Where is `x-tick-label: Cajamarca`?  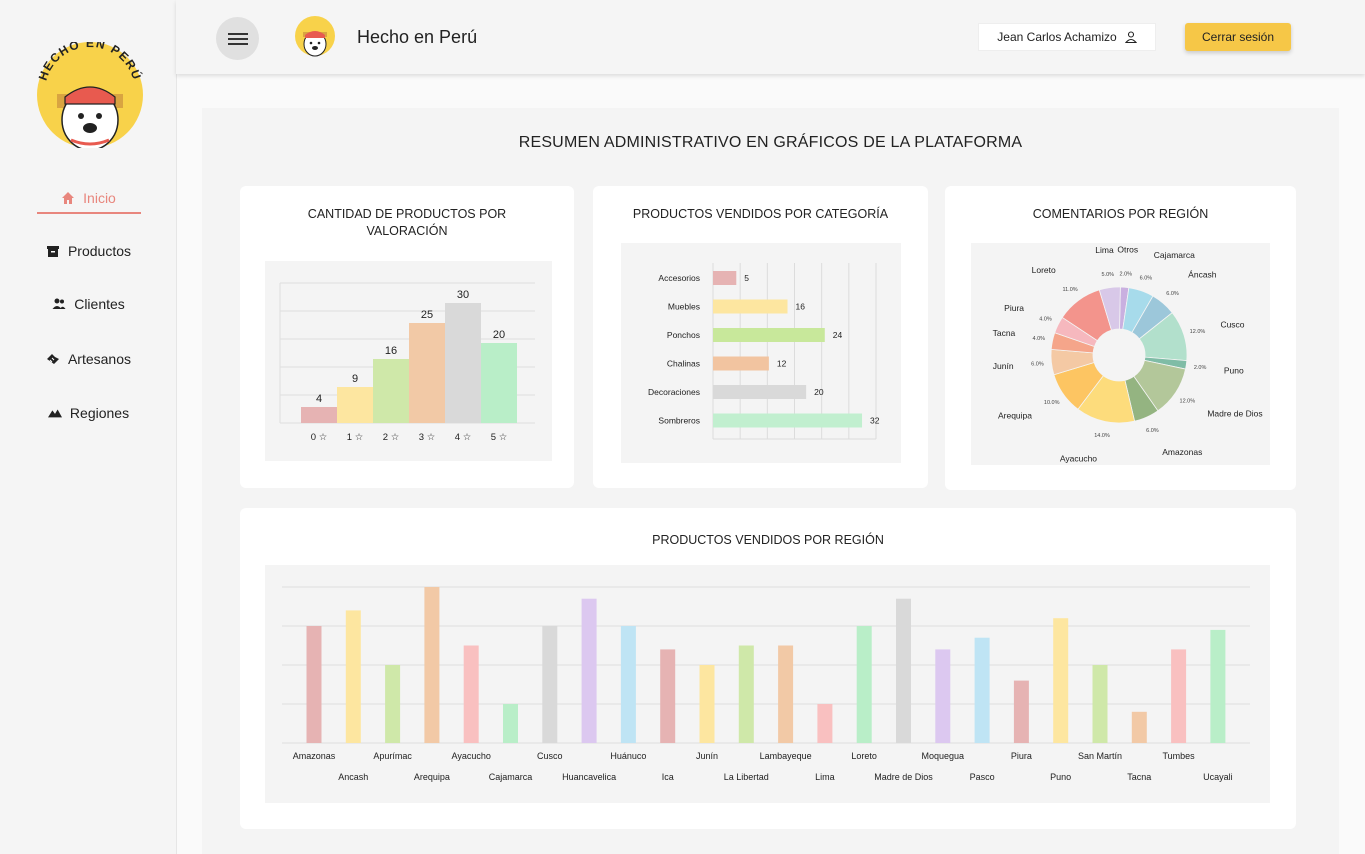
x-tick-label: Cajamarca is located at coordinates (511, 777).